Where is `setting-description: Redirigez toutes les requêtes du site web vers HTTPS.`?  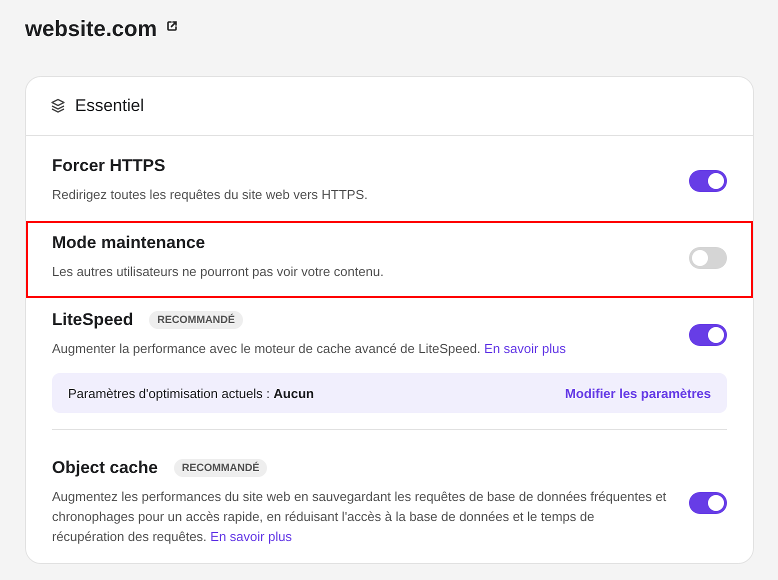 setting-description: Redirigez toutes les requêtes du site web vers HTTPS. is located at coordinates (210, 195).